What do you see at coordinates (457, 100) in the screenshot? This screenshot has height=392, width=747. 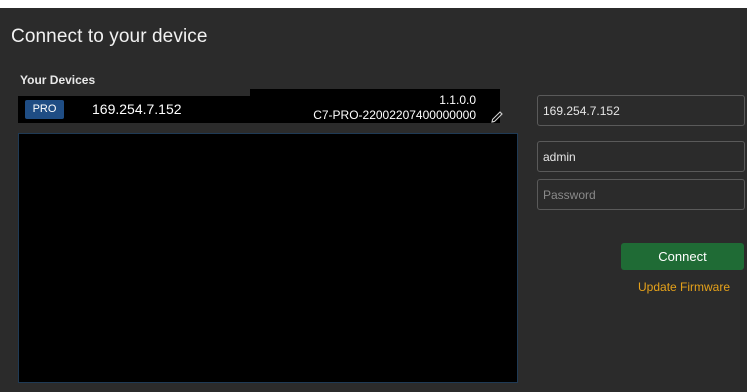 I see `device-version: 1.1.0.0` at bounding box center [457, 100].